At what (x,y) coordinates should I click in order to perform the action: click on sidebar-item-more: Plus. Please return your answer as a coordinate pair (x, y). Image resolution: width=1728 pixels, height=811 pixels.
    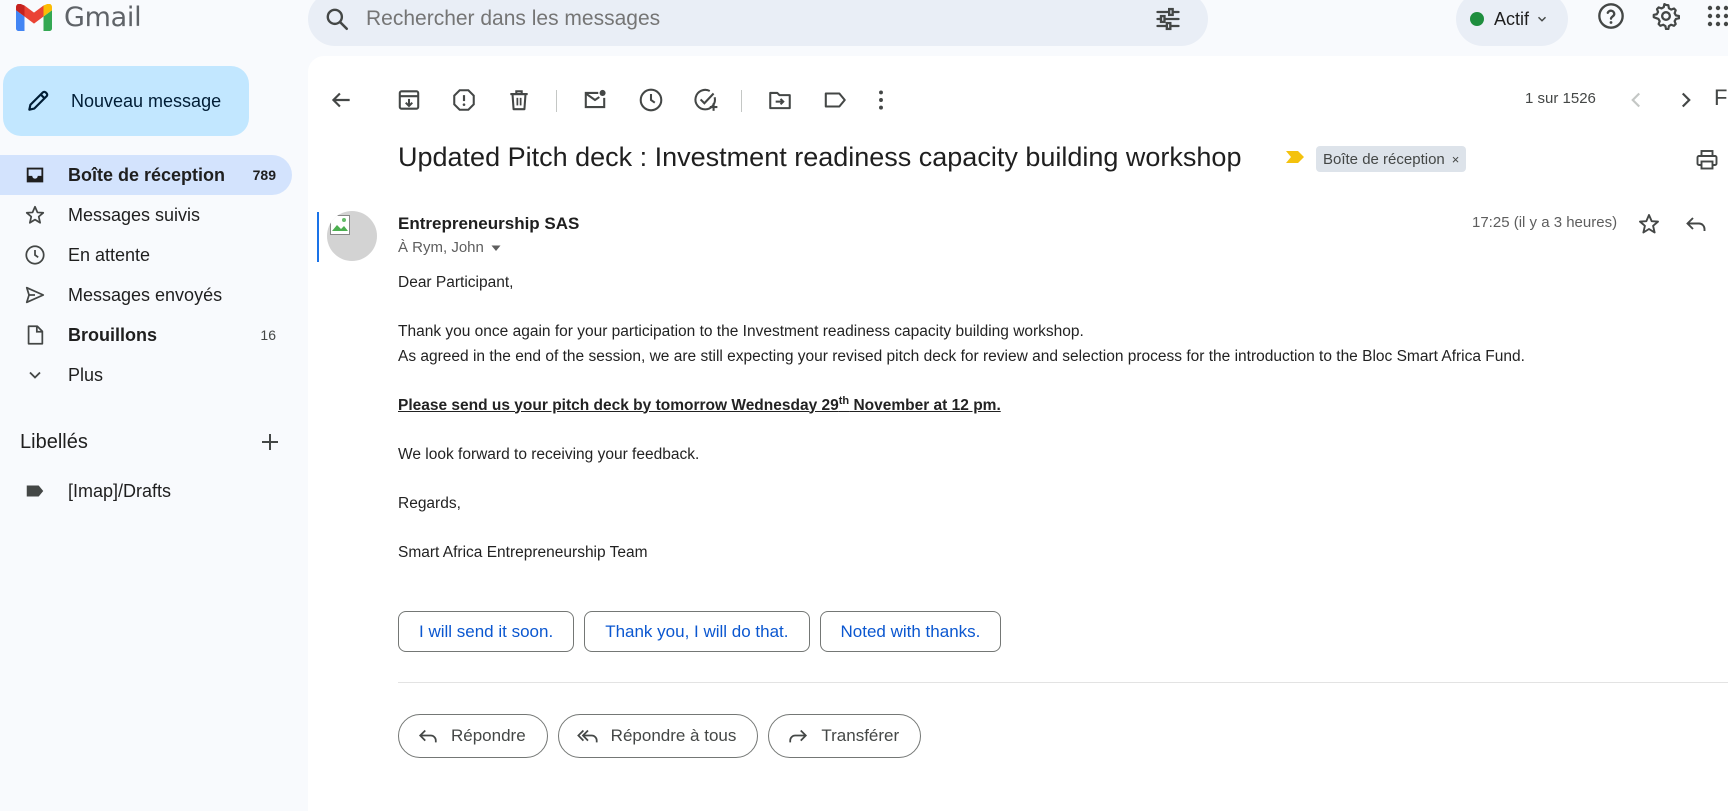
    Looking at the image, I should click on (146, 375).